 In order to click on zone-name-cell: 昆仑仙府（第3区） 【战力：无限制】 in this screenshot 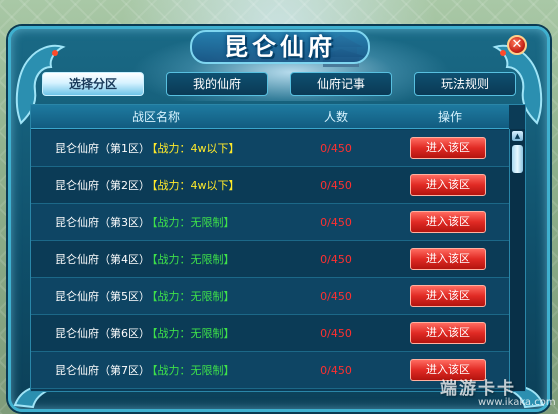, I will do `click(156, 222)`.